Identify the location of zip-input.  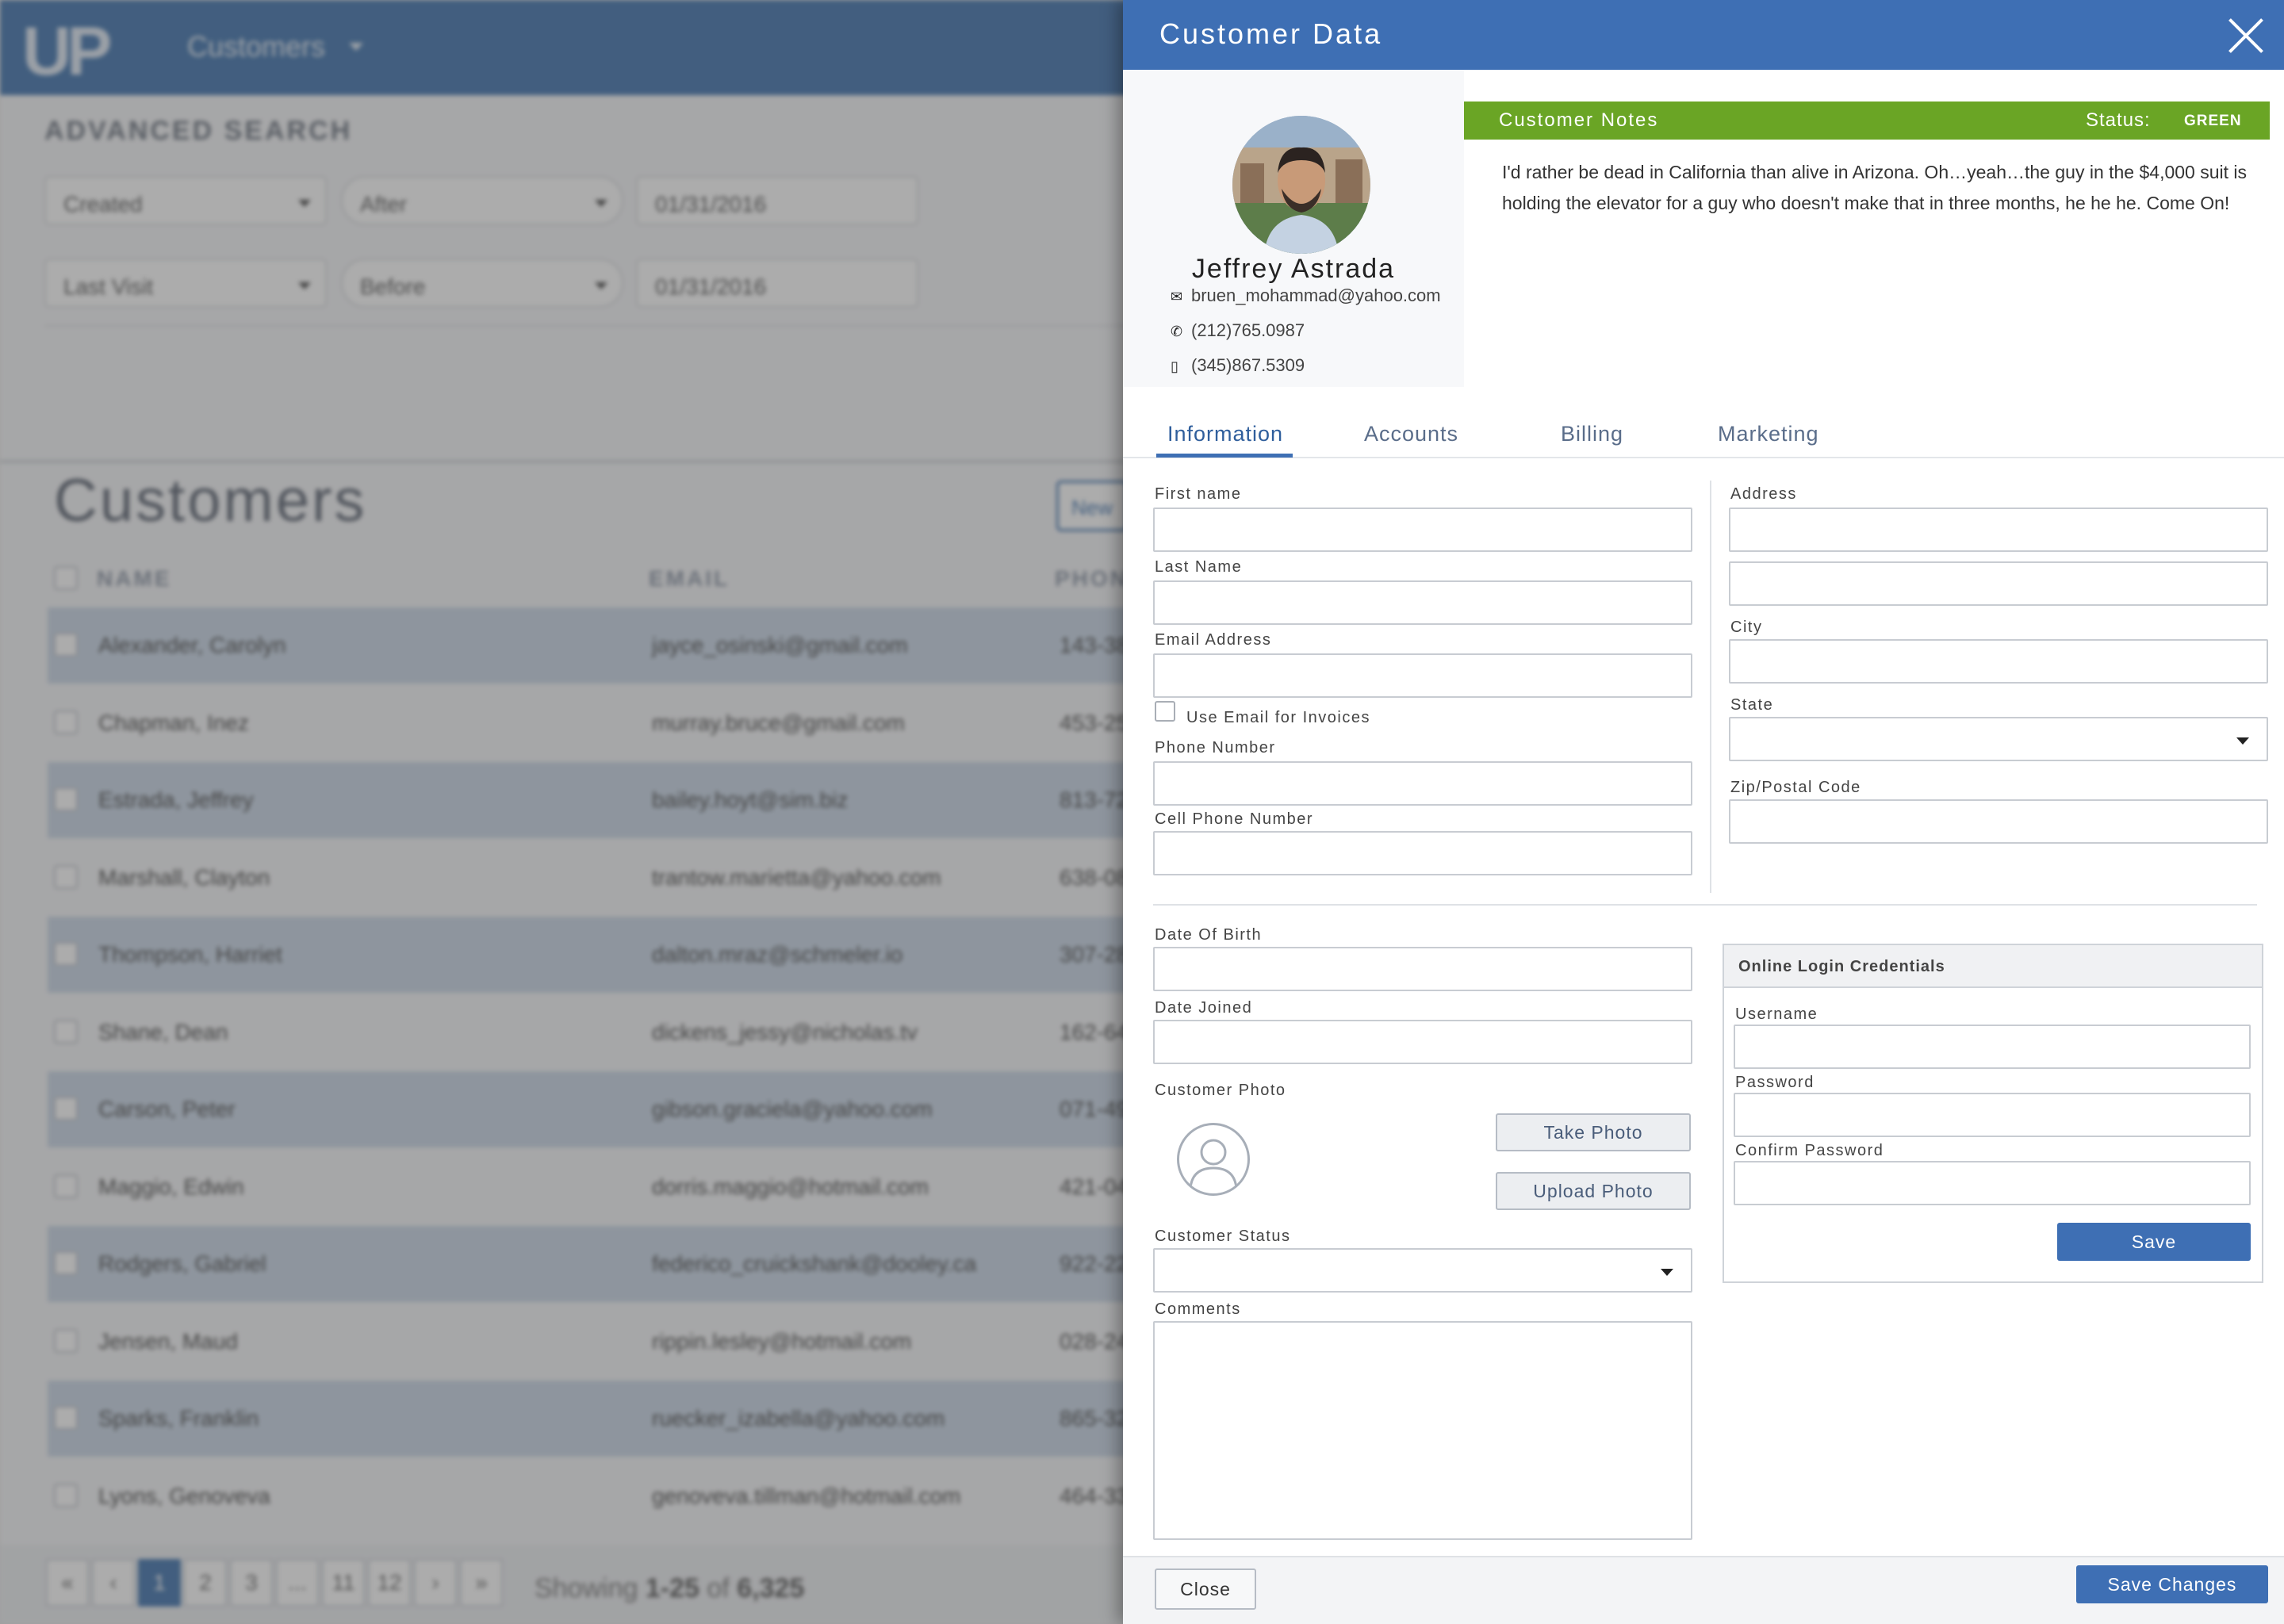
(1998, 821).